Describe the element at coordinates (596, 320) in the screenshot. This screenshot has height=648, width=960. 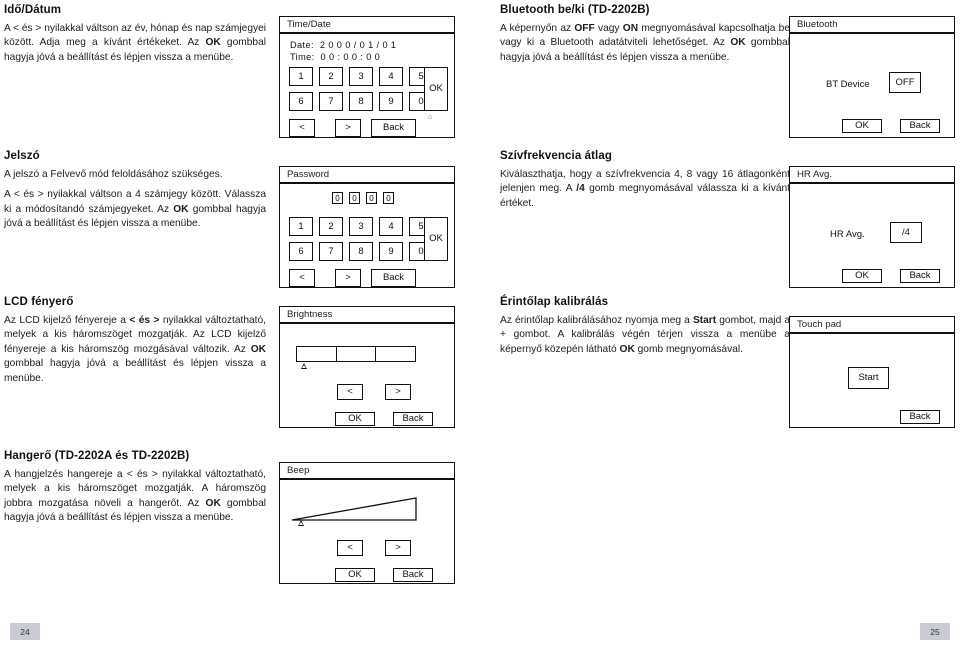
I see `tp-body-p1: Az érintőlap kalibrálásához nyomja meg a` at that location.